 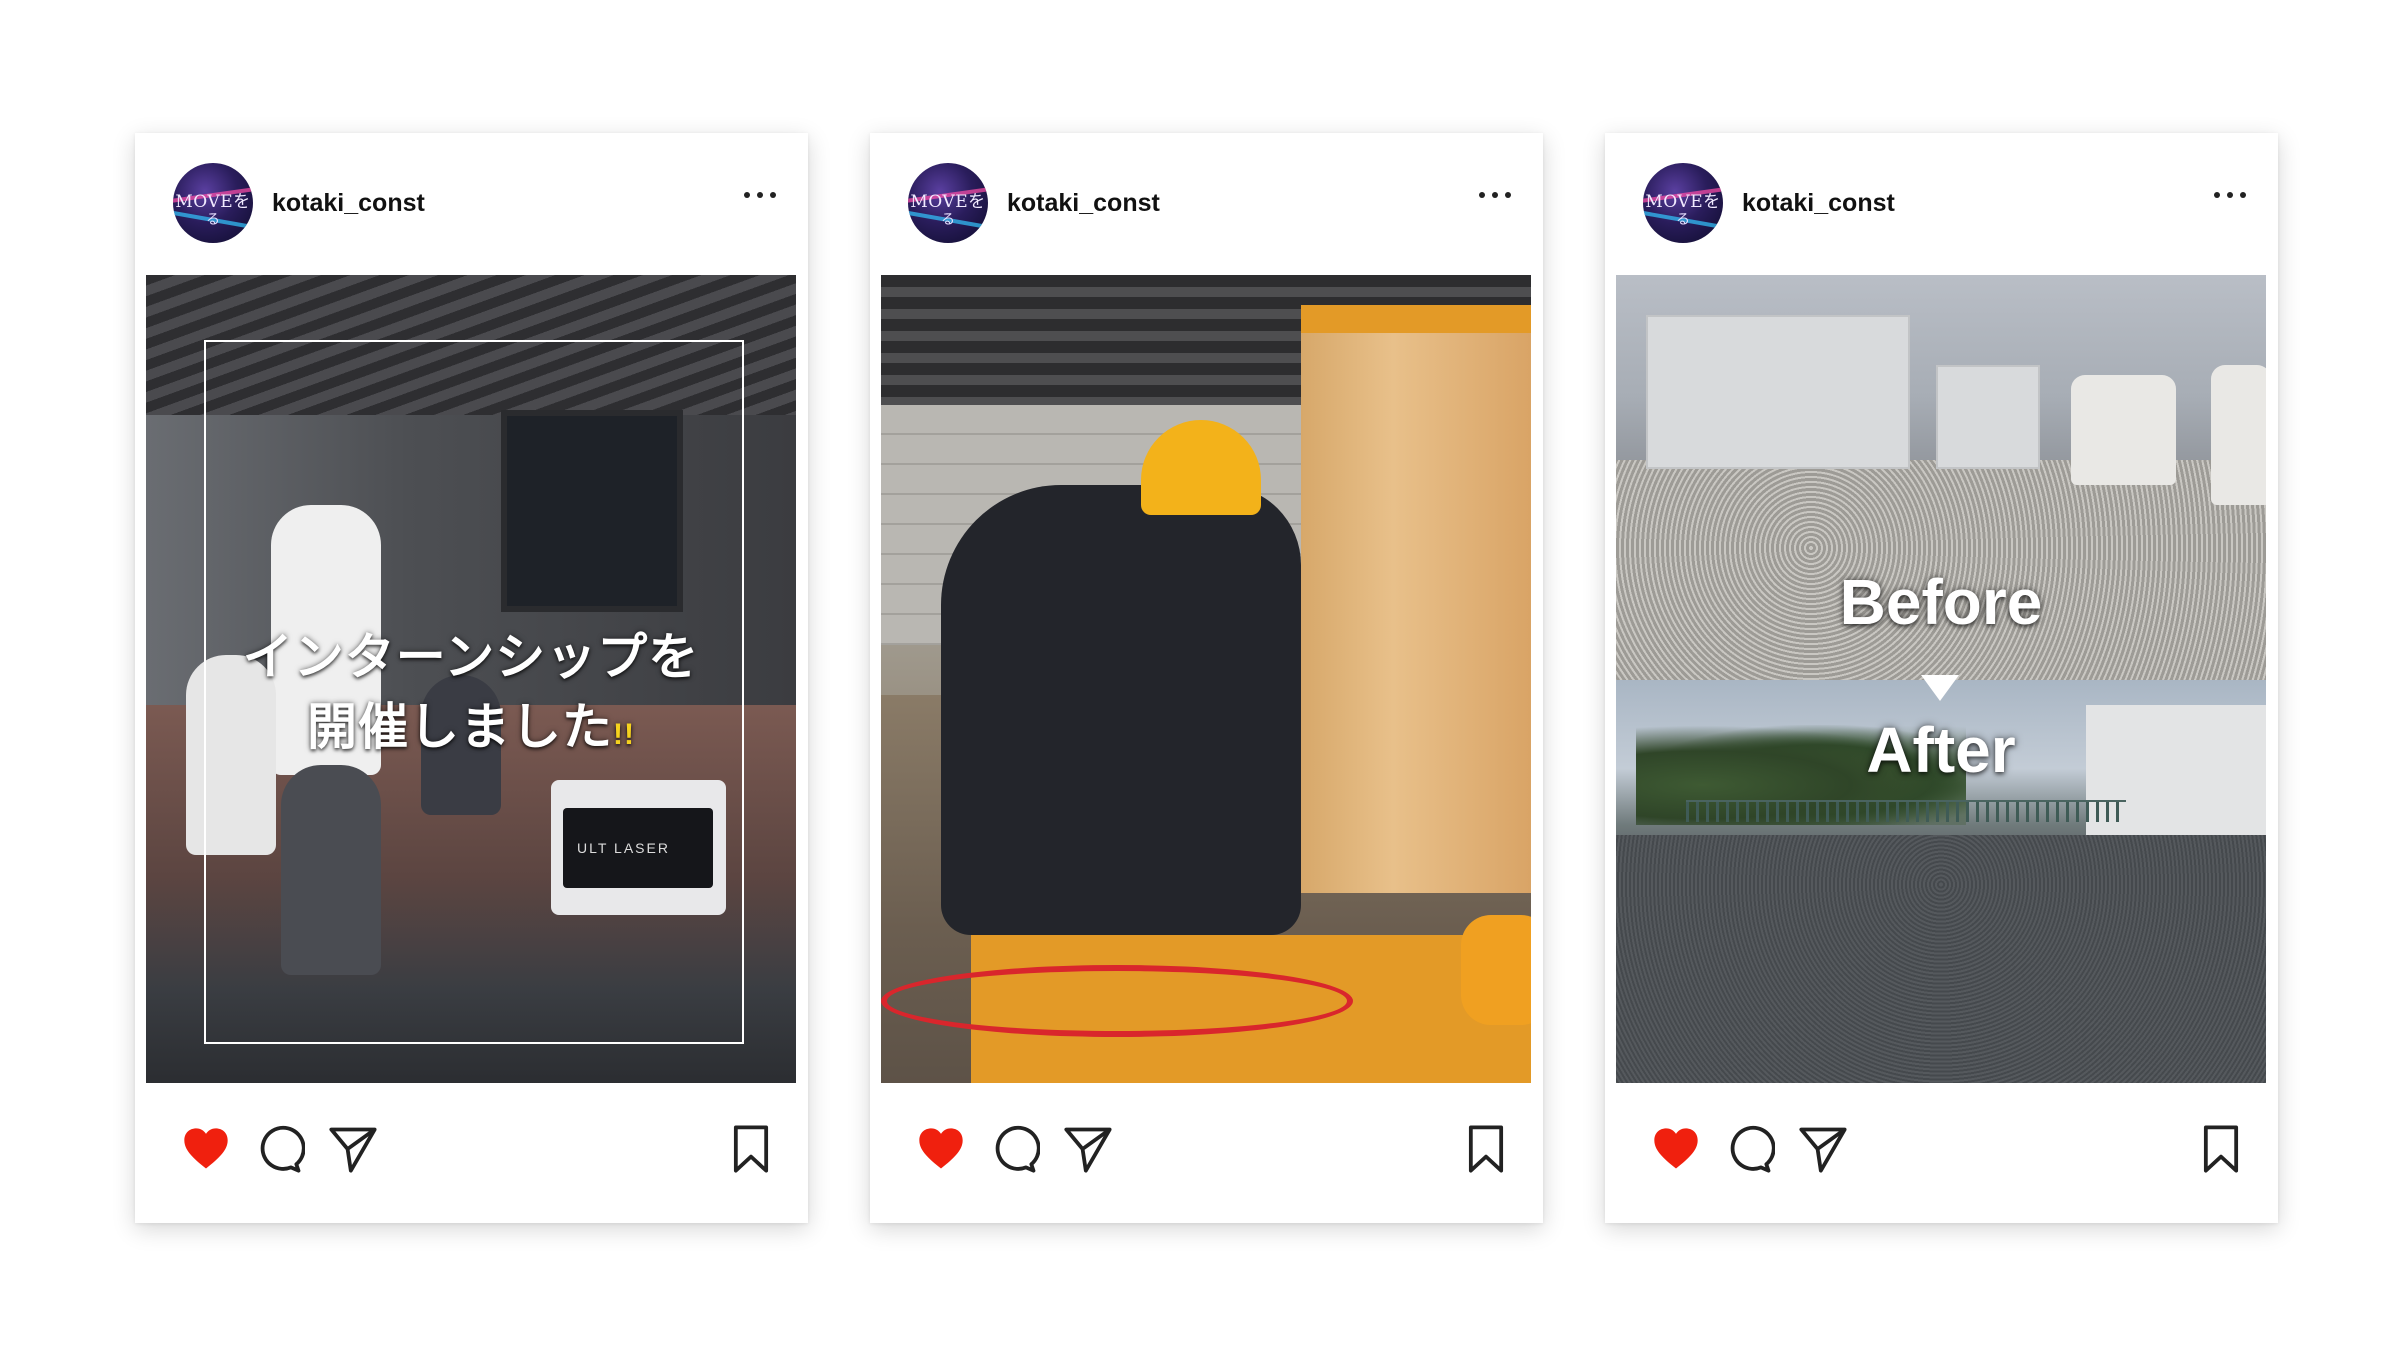 What do you see at coordinates (1940, 688) in the screenshot?
I see `down-arrow-icon` at bounding box center [1940, 688].